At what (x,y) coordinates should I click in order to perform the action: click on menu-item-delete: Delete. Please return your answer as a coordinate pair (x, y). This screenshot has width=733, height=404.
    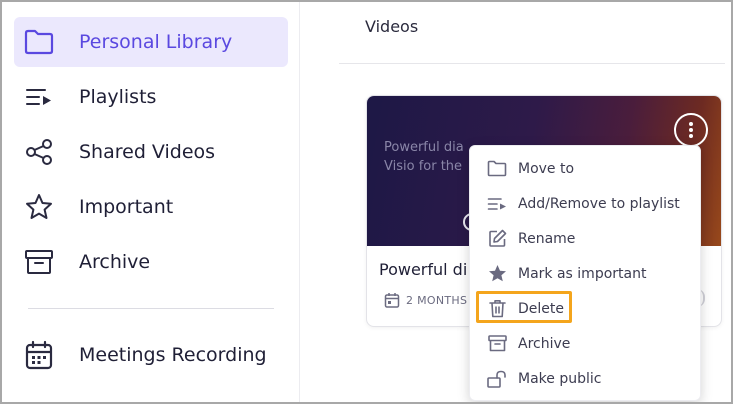
    Looking at the image, I should click on (586, 308).